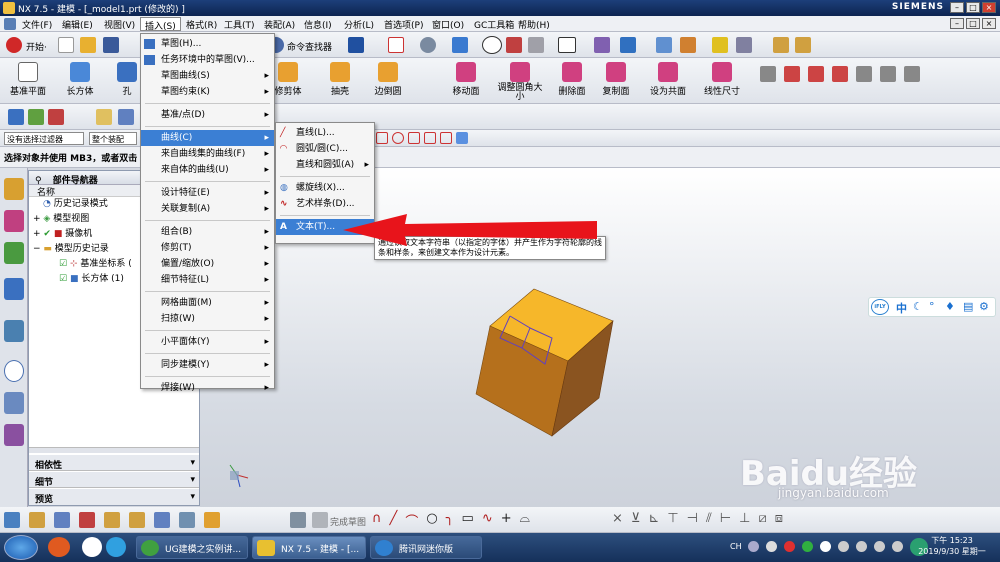 Image resolution: width=1000 pixels, height=562 pixels. Describe the element at coordinates (14, 403) in the screenshot. I see `system-material-icon` at that location.